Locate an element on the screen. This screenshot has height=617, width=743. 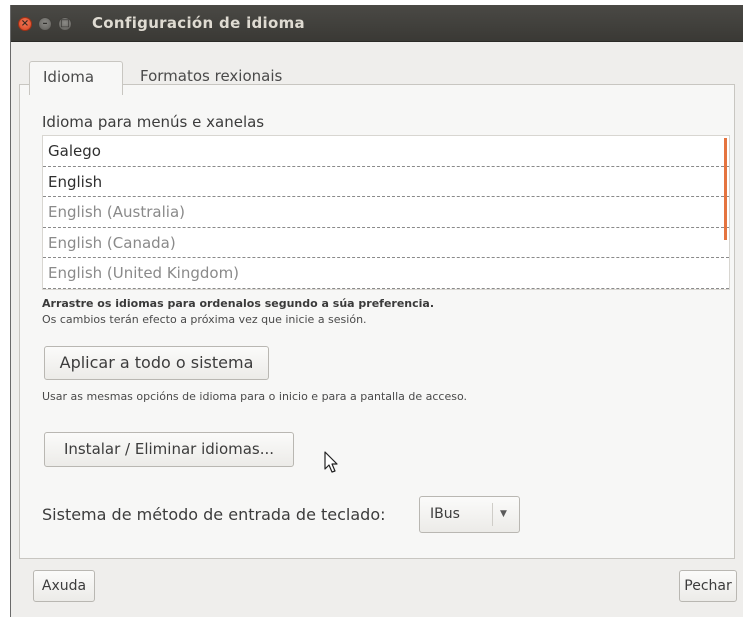
apply-system-wide-button: Aplicar a todo o sistema is located at coordinates (156, 363).